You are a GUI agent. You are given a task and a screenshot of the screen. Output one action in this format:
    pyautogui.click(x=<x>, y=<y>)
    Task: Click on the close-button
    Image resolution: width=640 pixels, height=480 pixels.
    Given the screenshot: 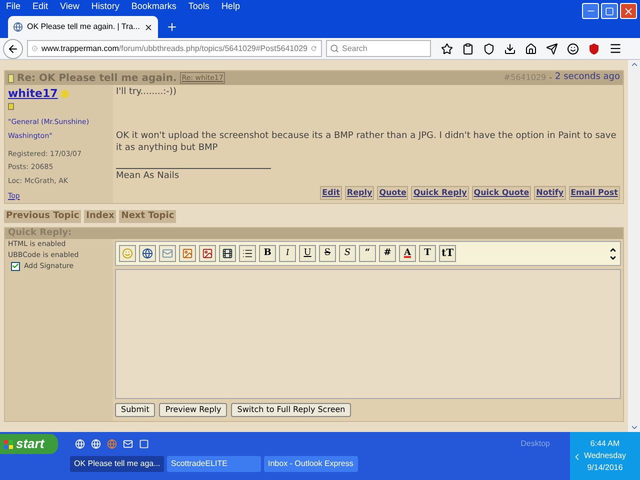 What is the action you would take?
    pyautogui.click(x=628, y=11)
    